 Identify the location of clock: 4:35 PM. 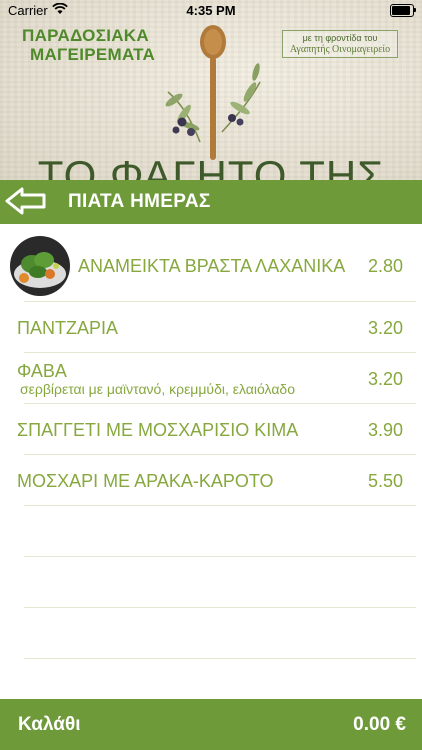
(211, 10).